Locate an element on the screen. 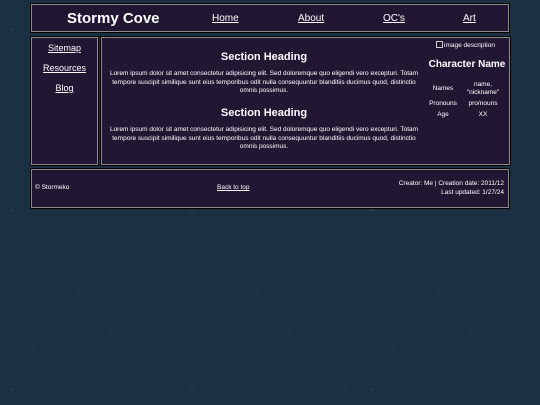  sidebar: Sitemap Resources Blog is located at coordinates (64, 101).